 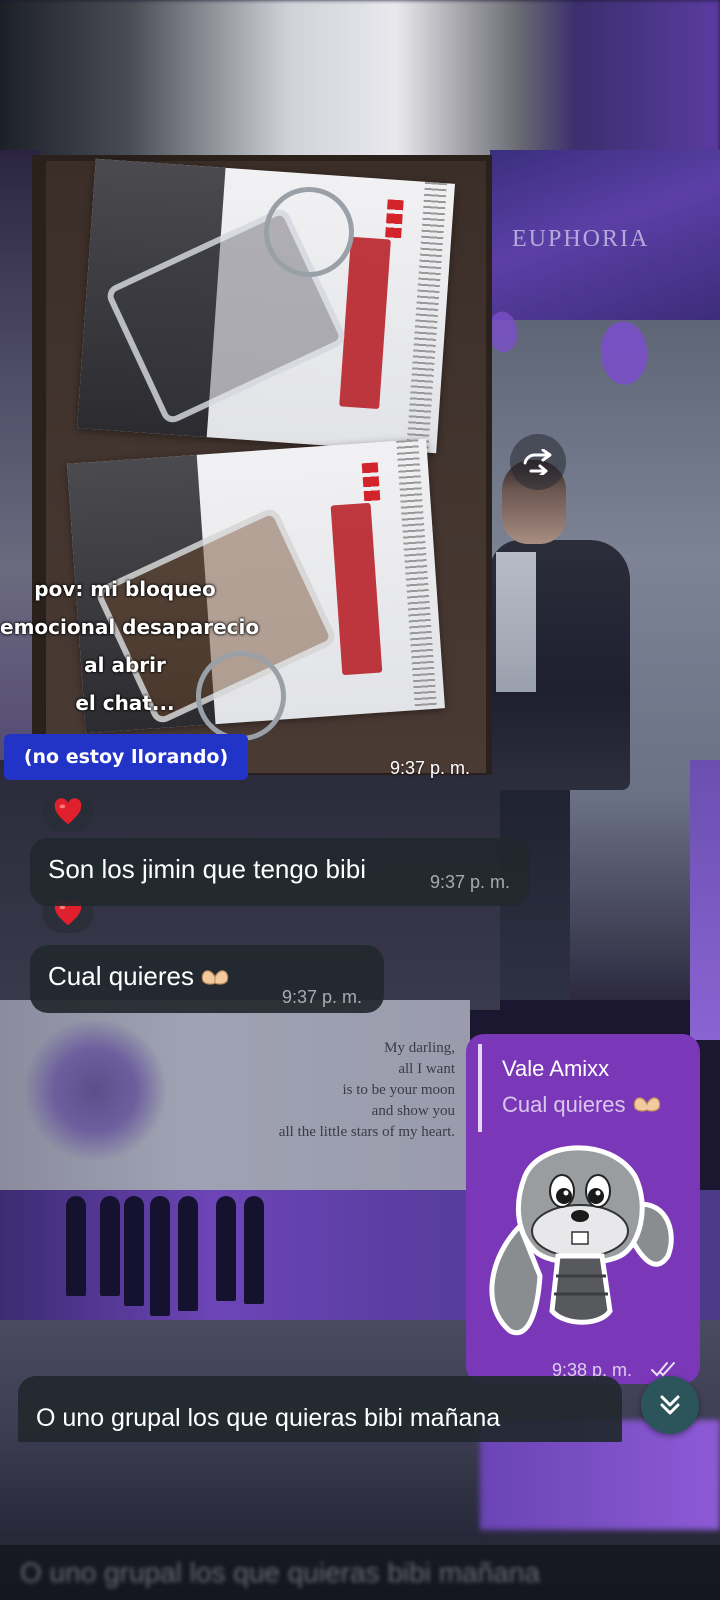 I want to click on reply-quoted-text: Cual quieres, so click(x=582, y=1105).